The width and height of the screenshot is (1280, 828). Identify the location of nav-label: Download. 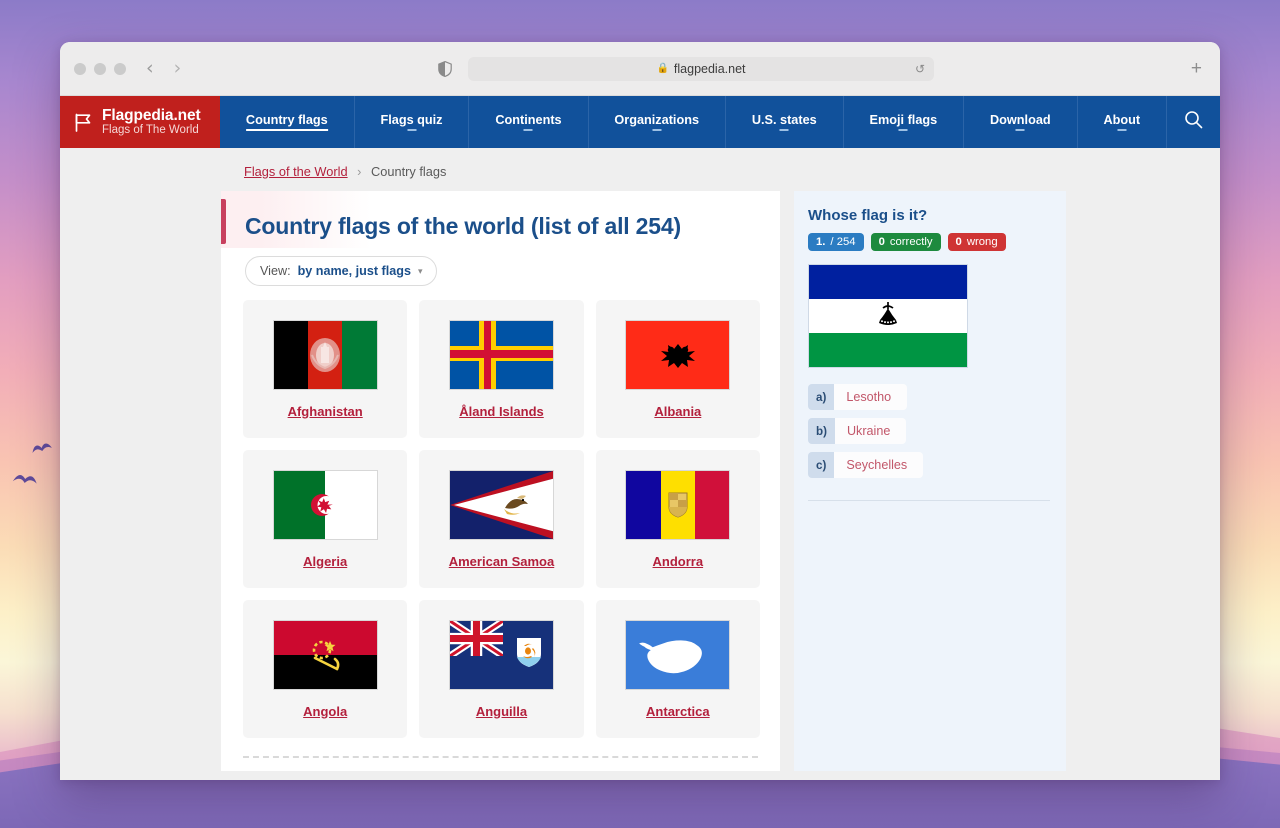
(1020, 122).